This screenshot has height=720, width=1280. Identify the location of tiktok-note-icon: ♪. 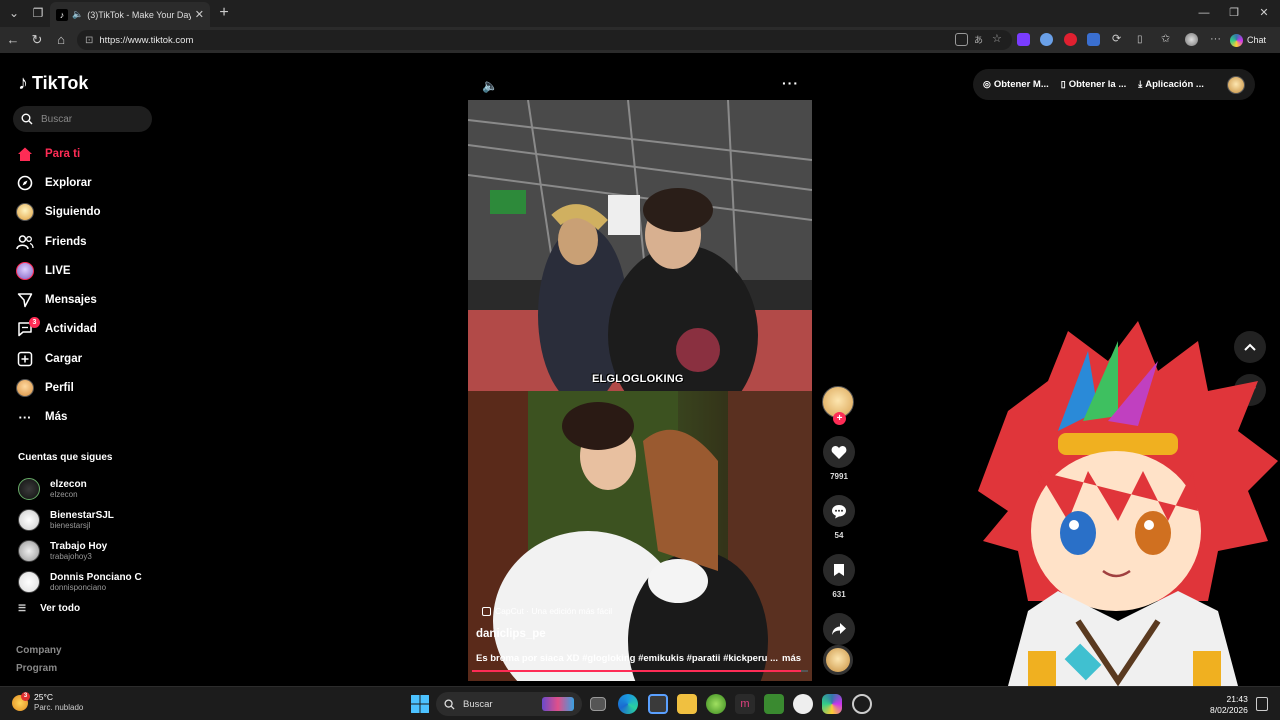
(23, 83).